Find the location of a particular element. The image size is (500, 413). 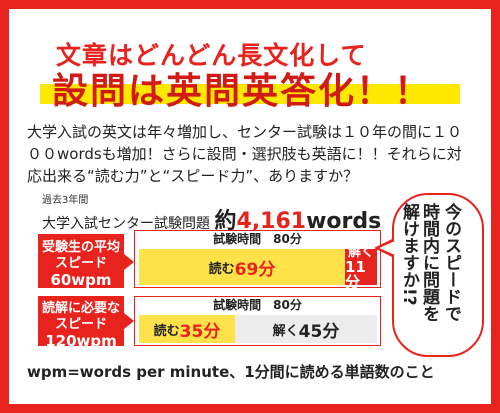

speech-bubble: 今のスピードで 時間内に問題を 解けますか!? is located at coordinates (438, 275).